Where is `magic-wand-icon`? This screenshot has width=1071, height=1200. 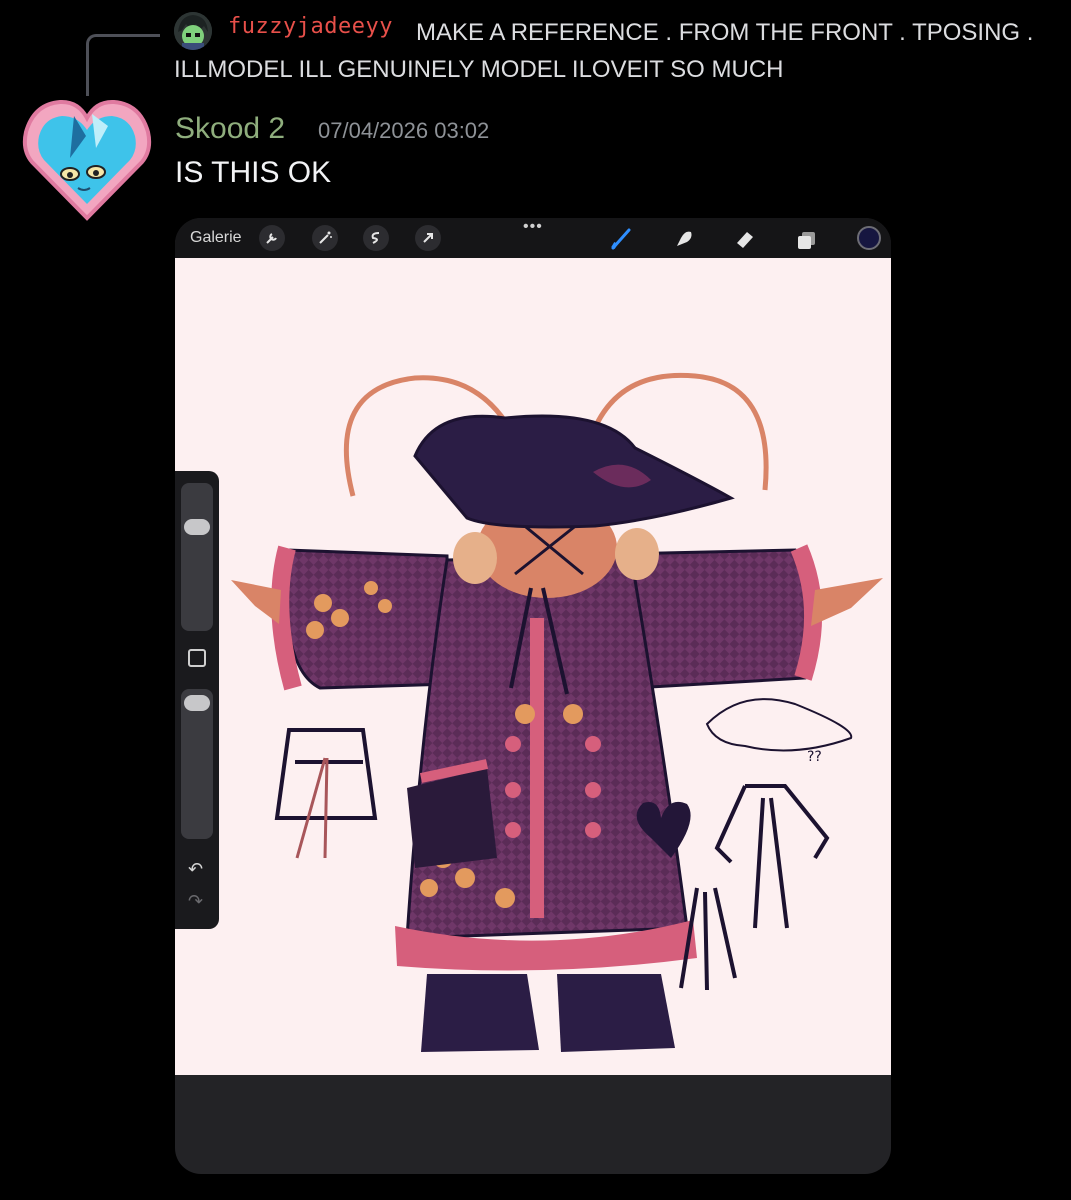
magic-wand-icon is located at coordinates (325, 238).